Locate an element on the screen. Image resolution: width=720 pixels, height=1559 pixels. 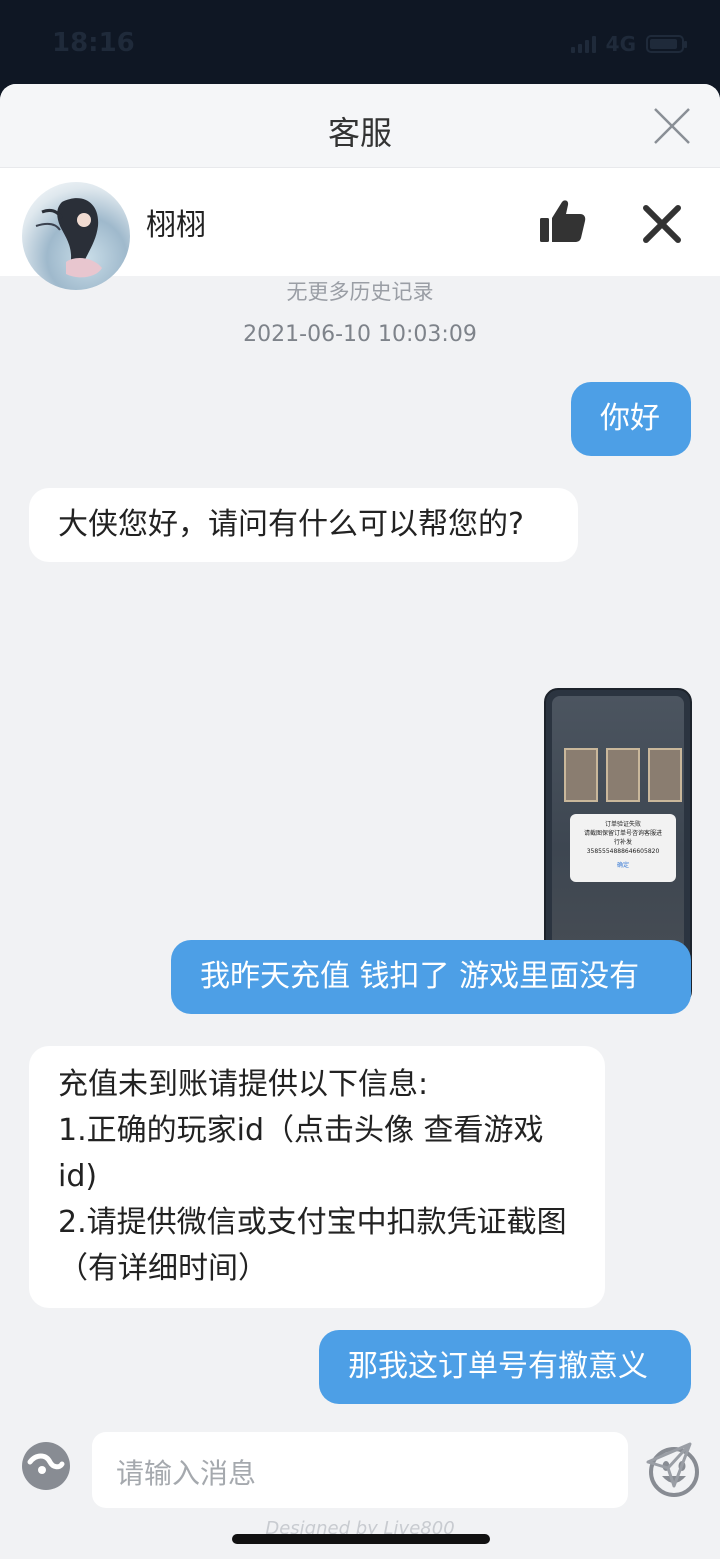
thumbs-up-icon is located at coordinates (562, 222).